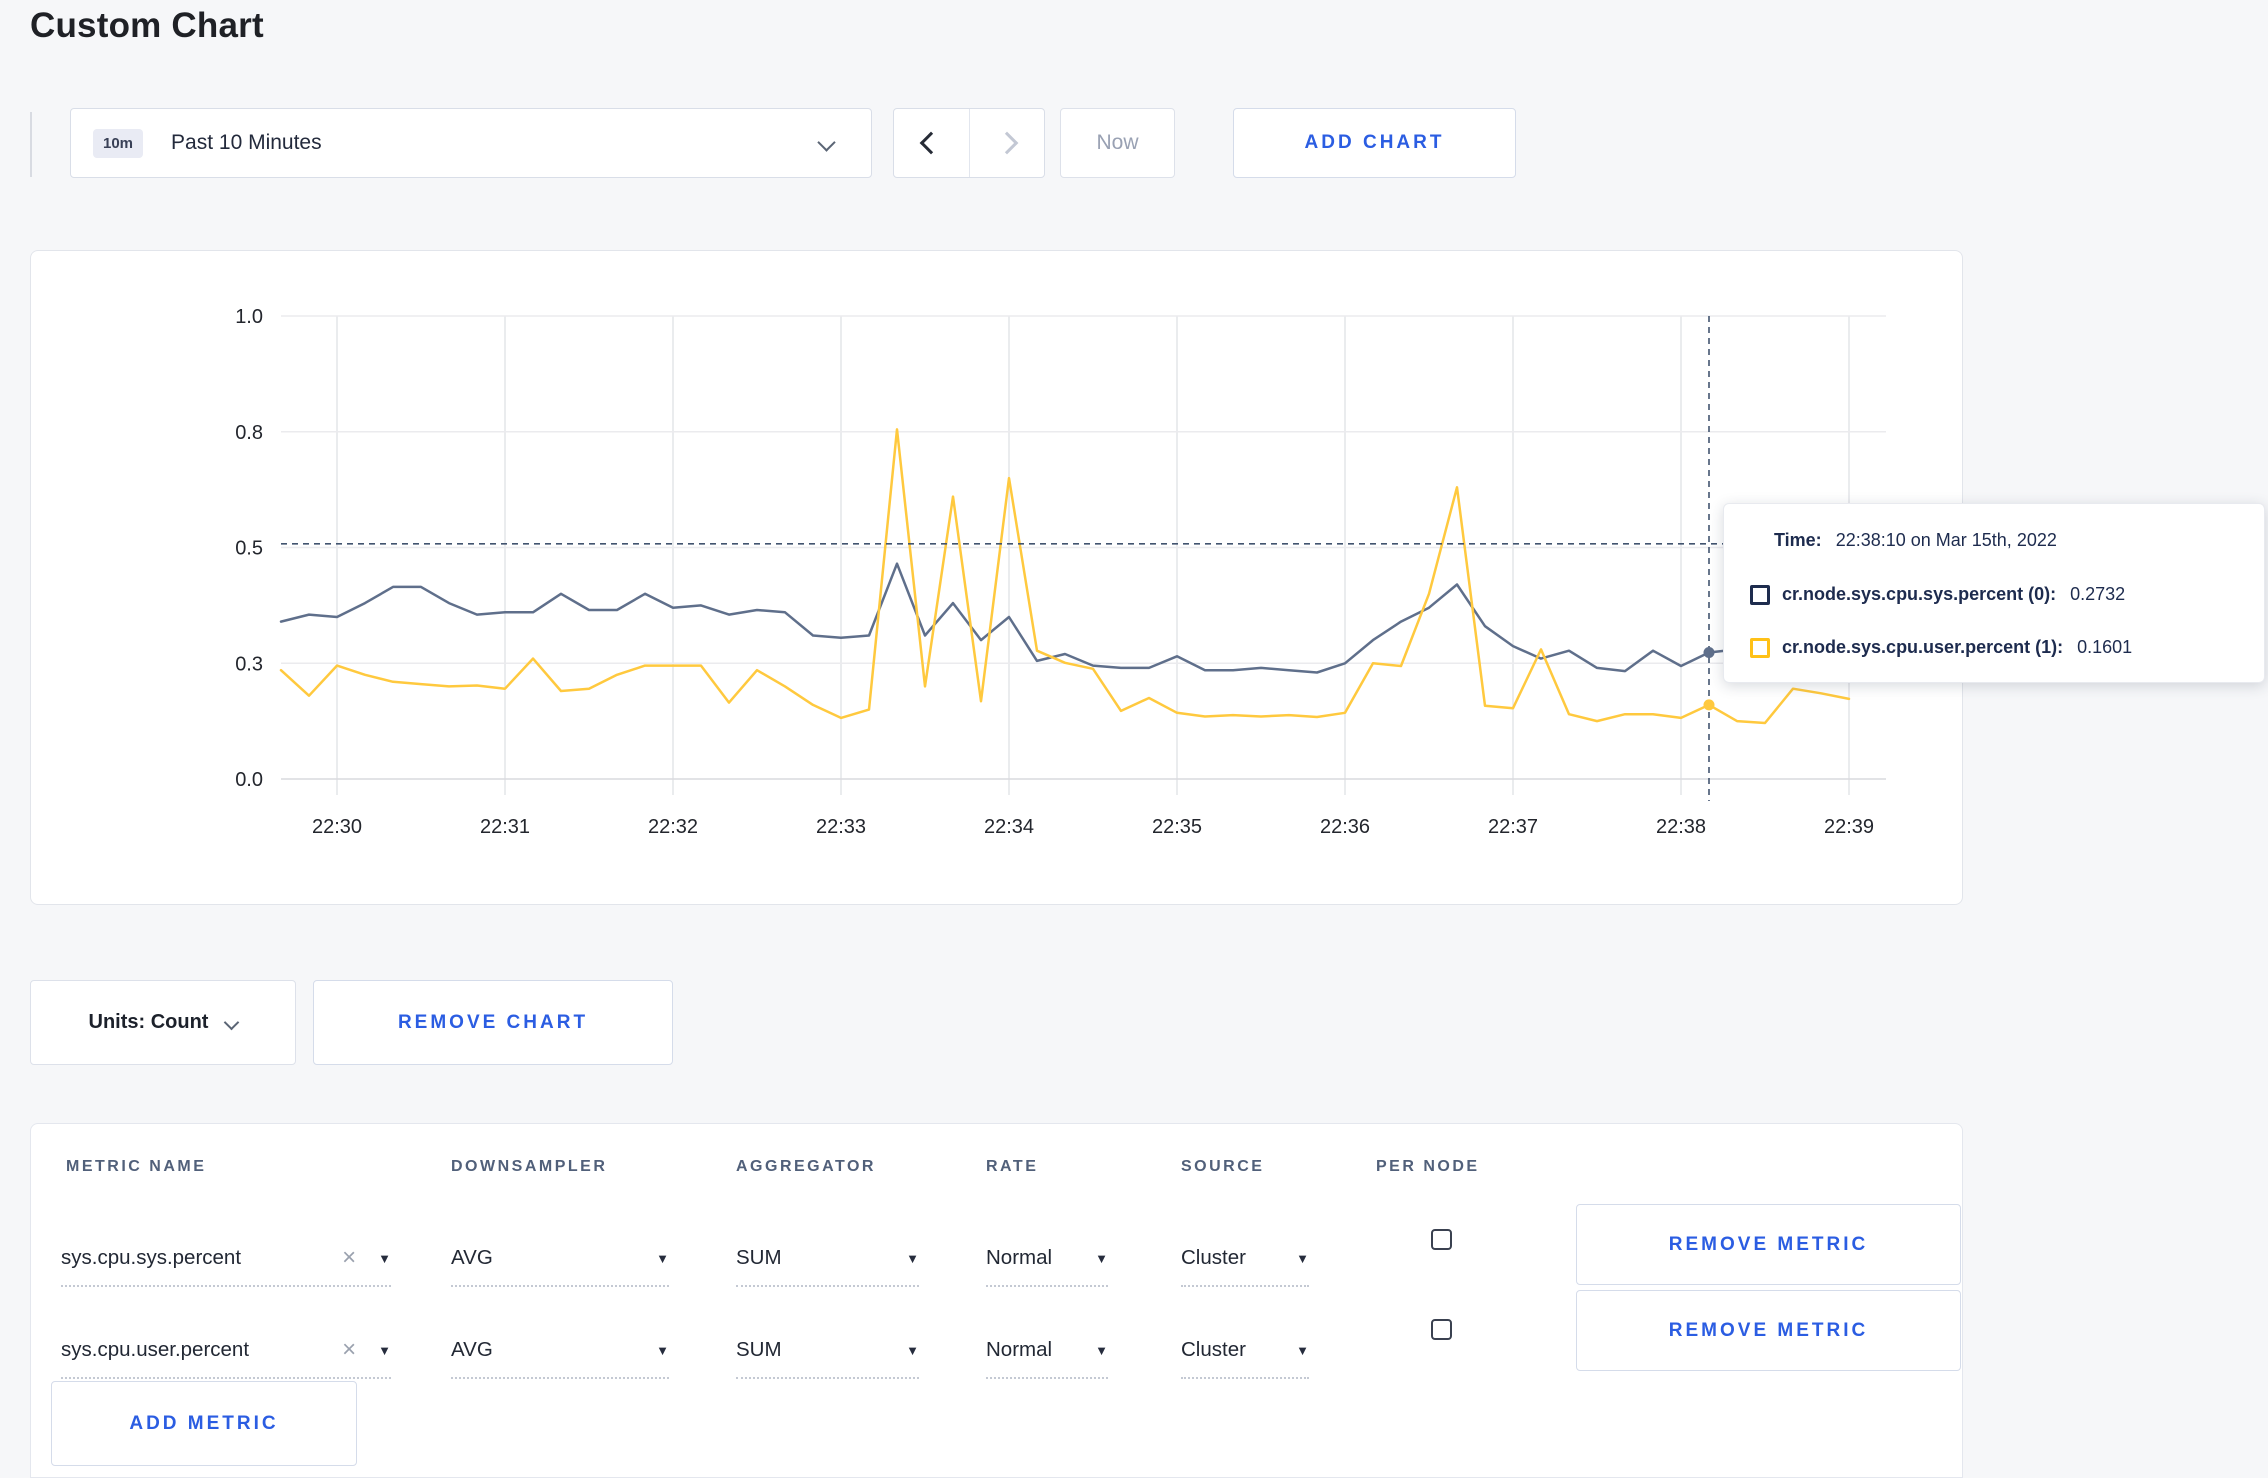  I want to click on units-select: Units: Count, so click(163, 1022).